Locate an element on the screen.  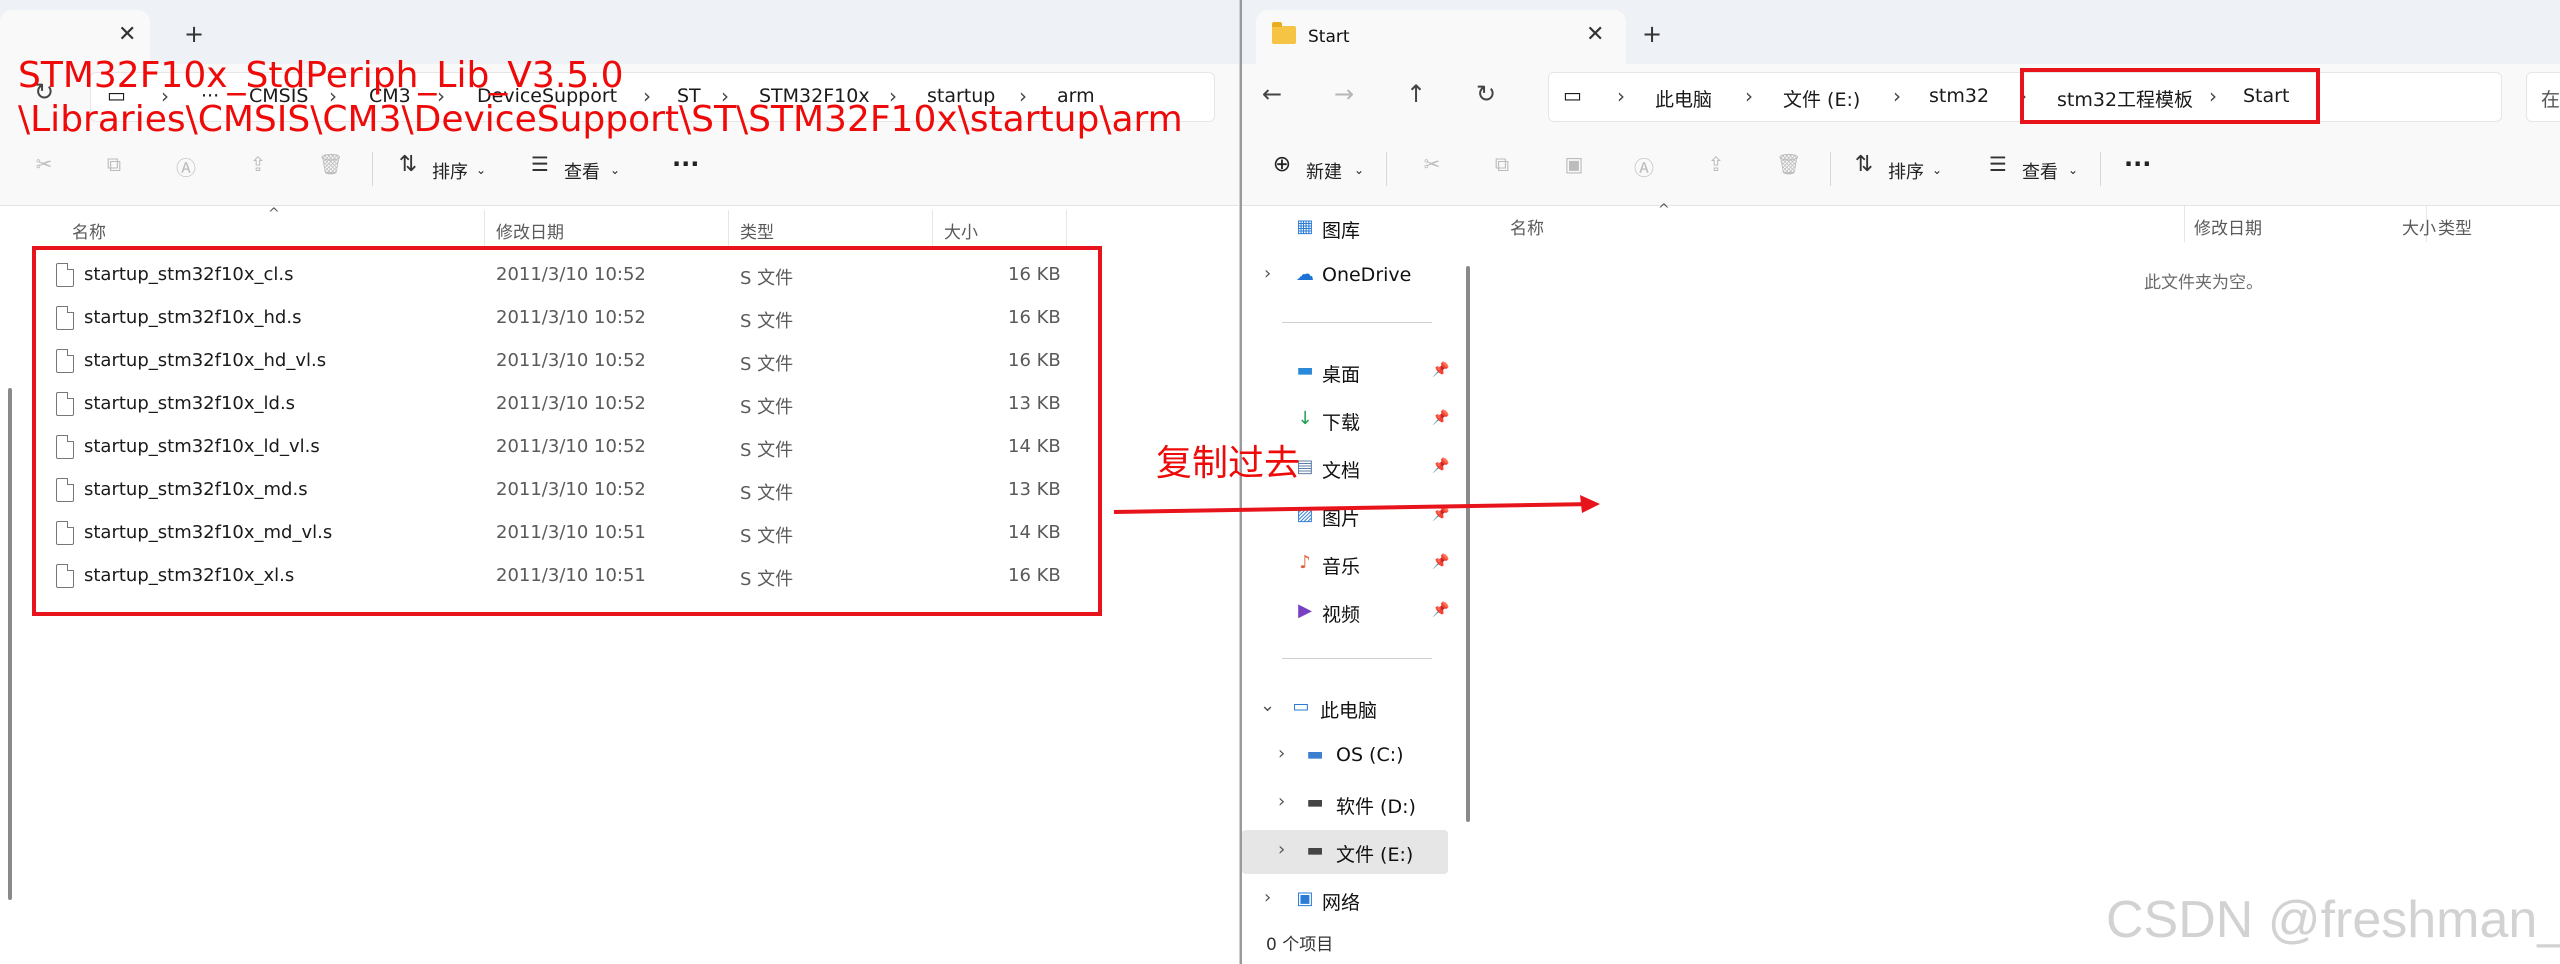
download-icon: ↓ is located at coordinates (1305, 418).